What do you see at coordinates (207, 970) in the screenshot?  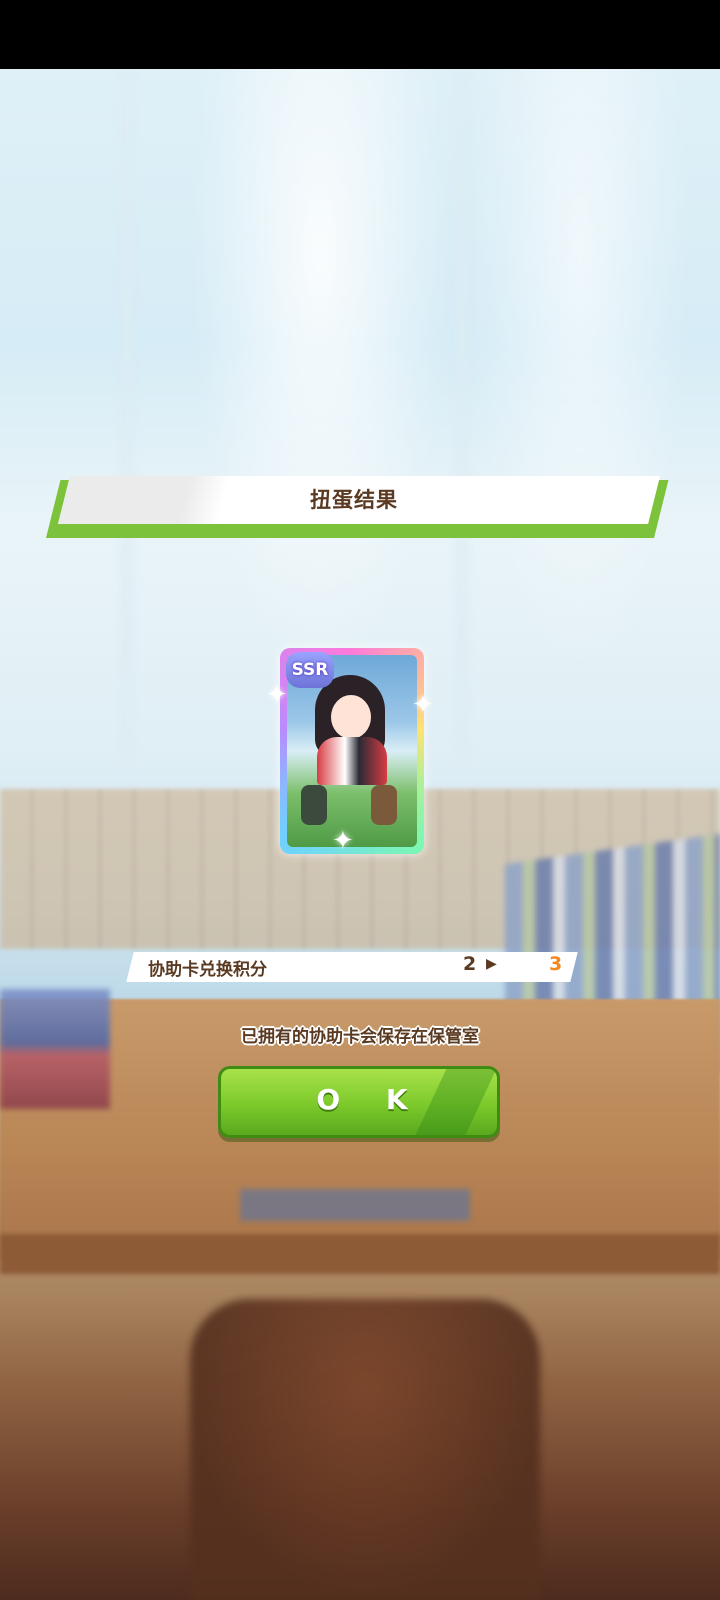 I see `points-label: 协助卡兑换积分` at bounding box center [207, 970].